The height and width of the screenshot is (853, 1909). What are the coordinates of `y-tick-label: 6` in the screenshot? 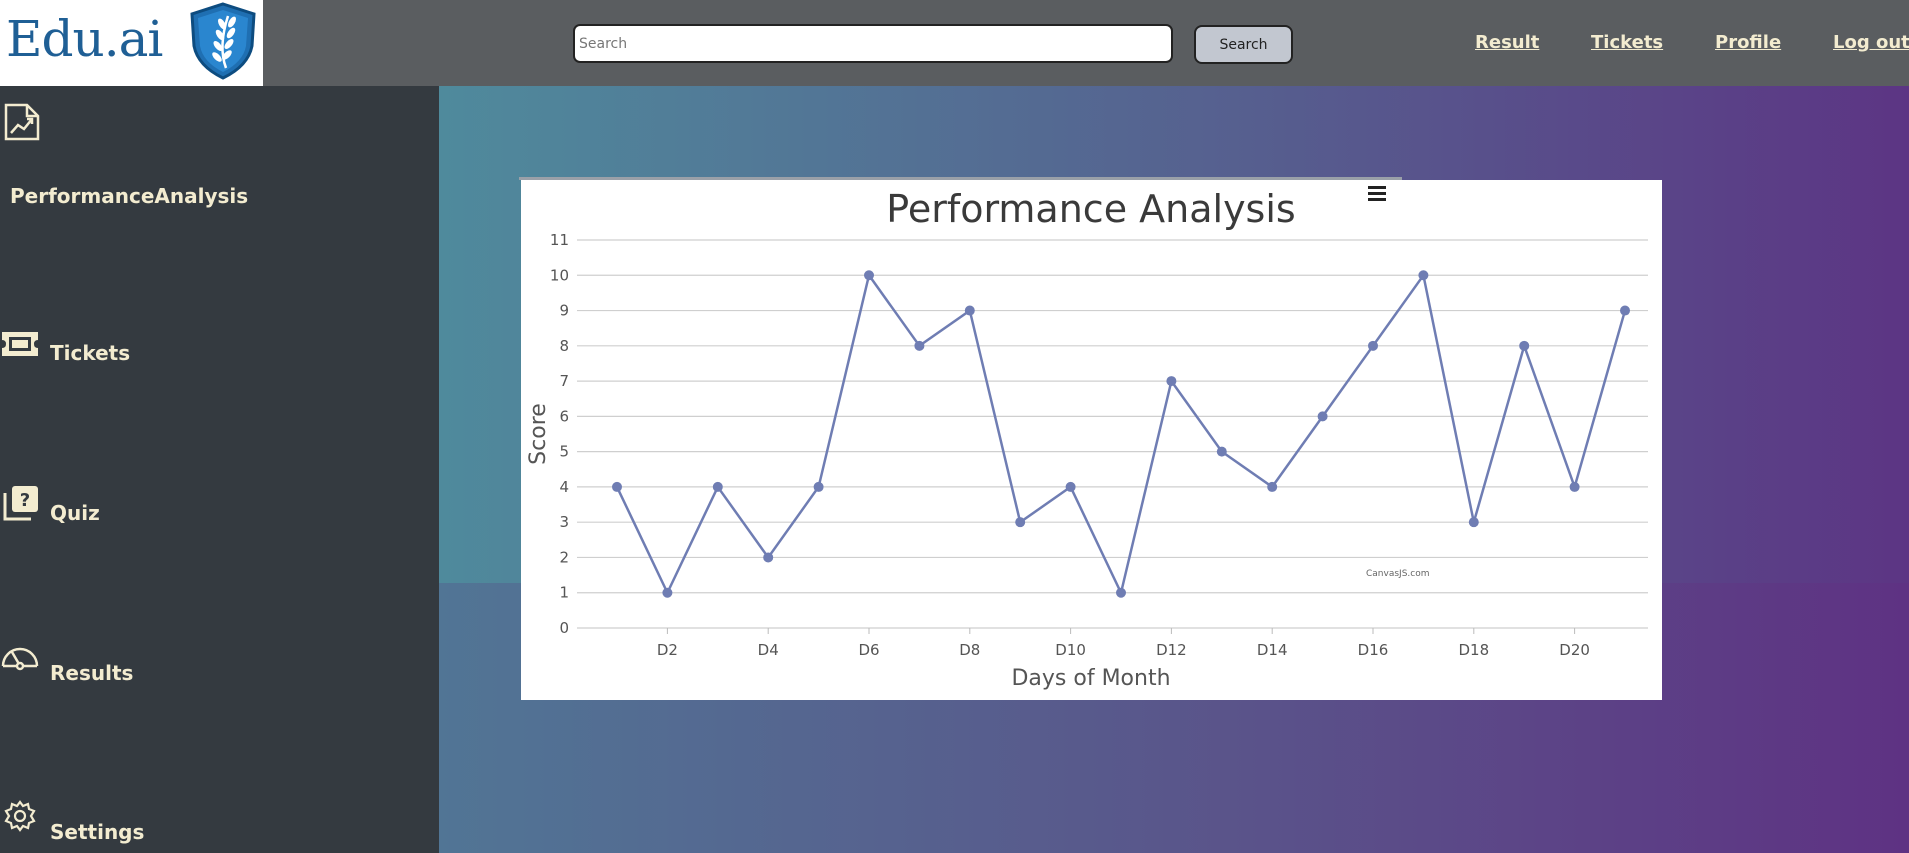 It's located at (564, 416).